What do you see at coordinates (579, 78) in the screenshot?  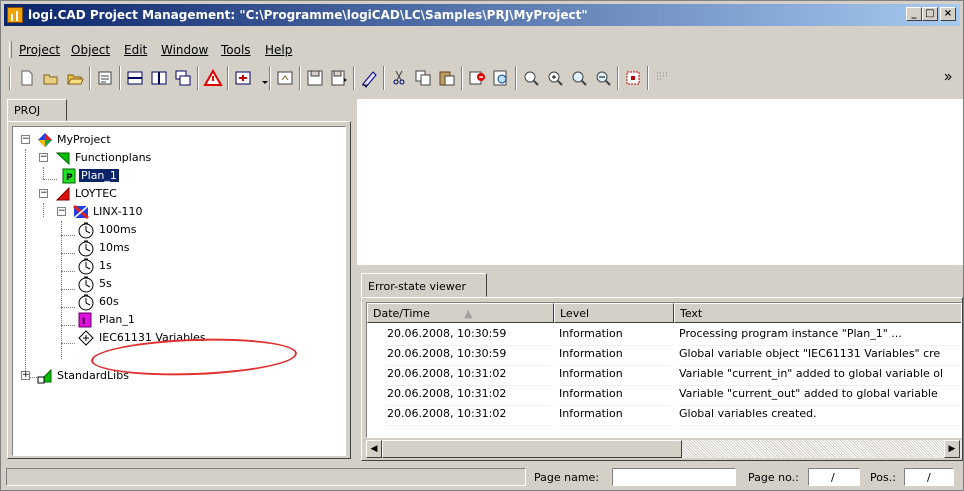 I see `search-next-icon` at bounding box center [579, 78].